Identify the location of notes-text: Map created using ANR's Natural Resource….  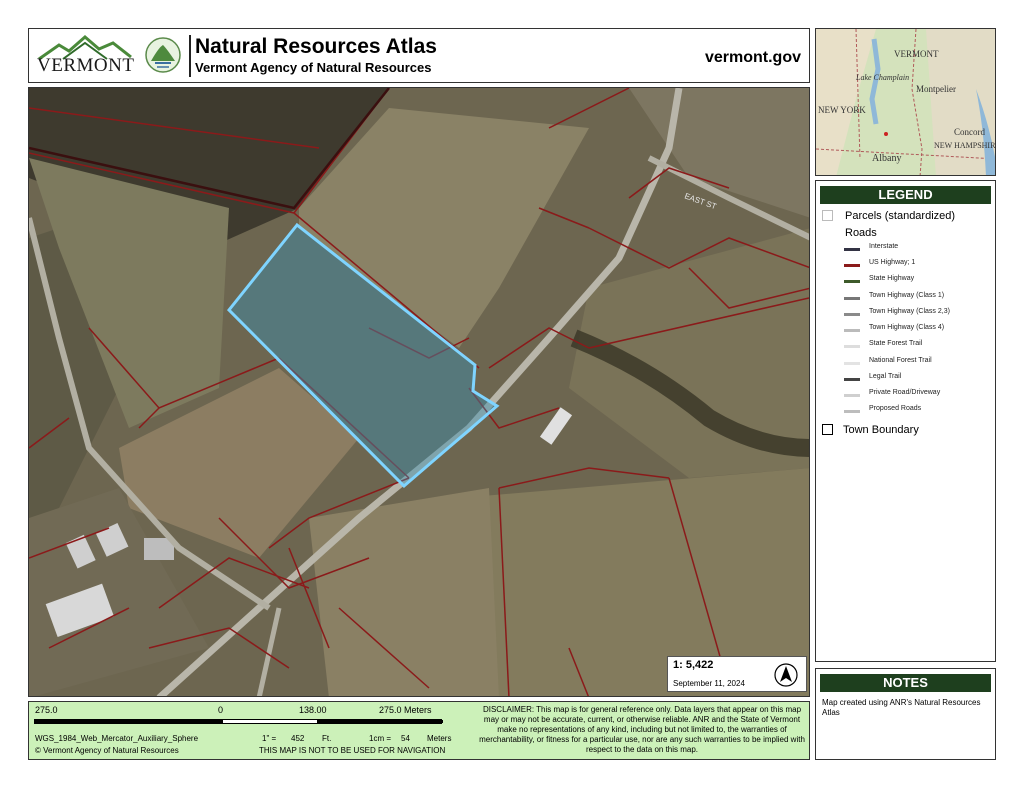
(901, 707).